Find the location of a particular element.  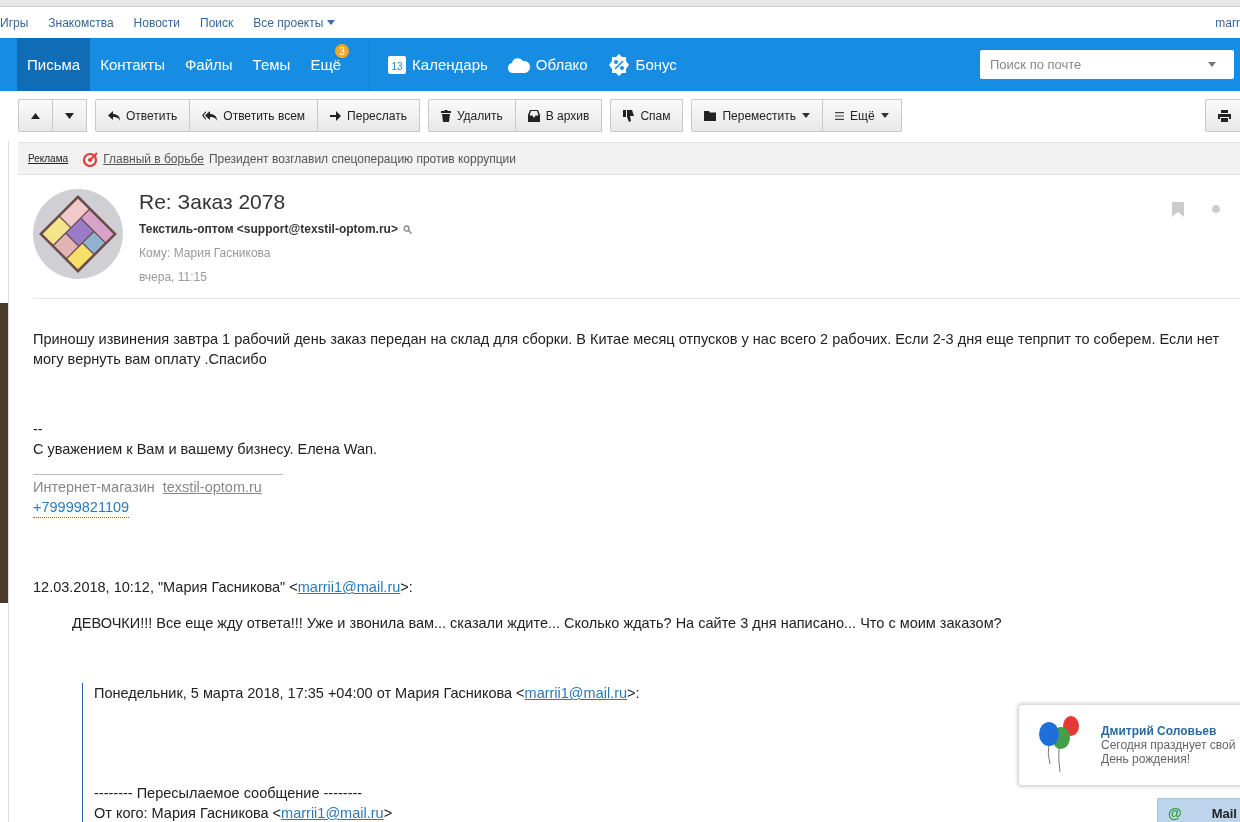

contact-name: Дмитрий Соловьев is located at coordinates (1159, 731).